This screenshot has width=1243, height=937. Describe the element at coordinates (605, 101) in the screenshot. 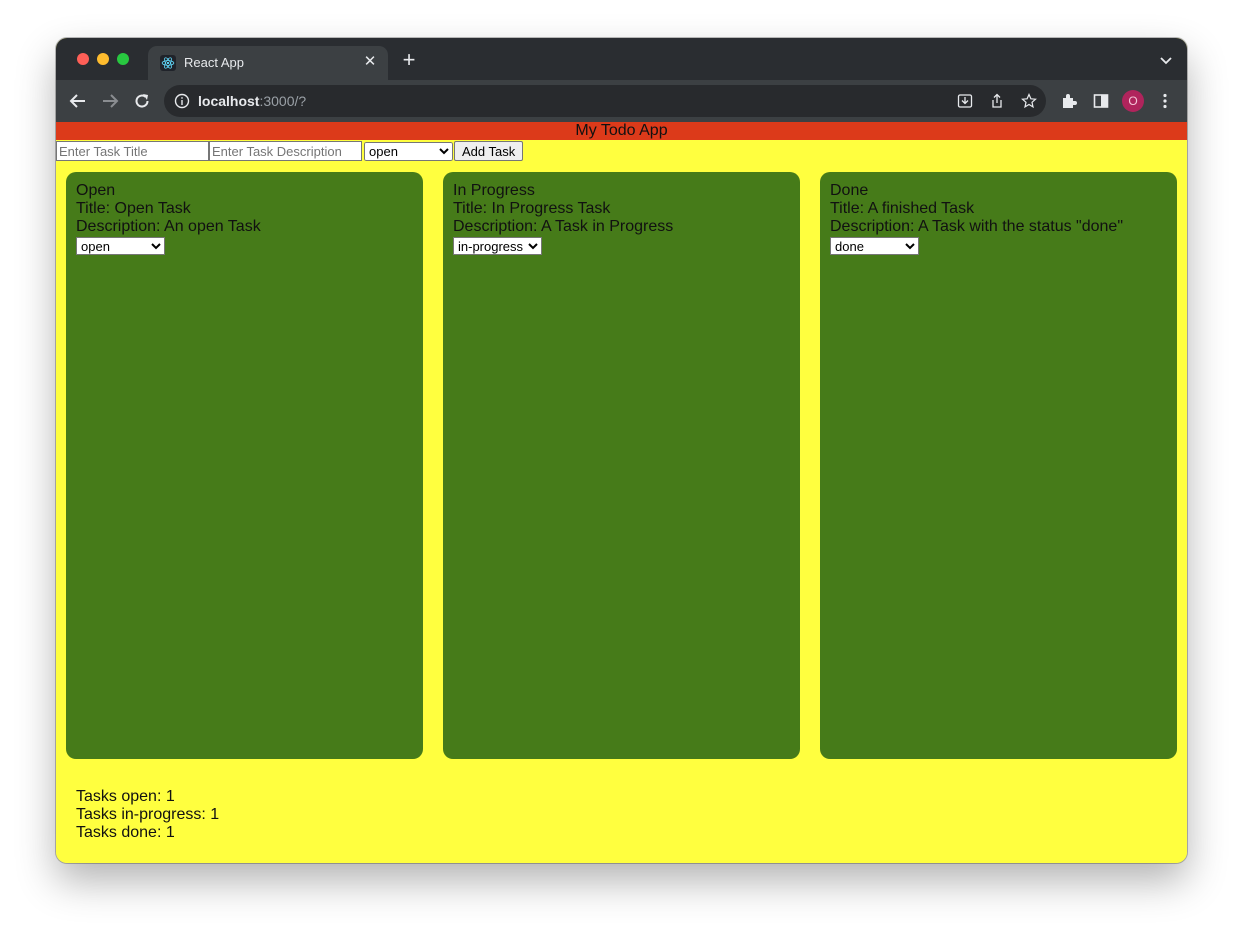

I see `address-bar: localhost:3000/?` at that location.